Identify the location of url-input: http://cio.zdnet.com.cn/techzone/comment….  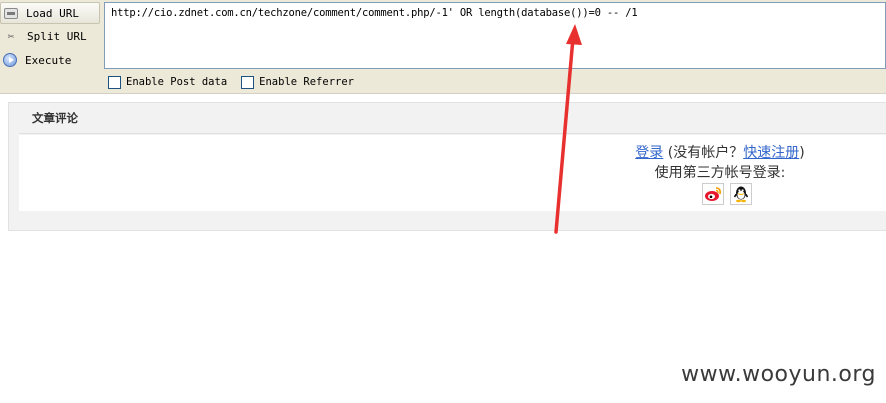
(495, 35).